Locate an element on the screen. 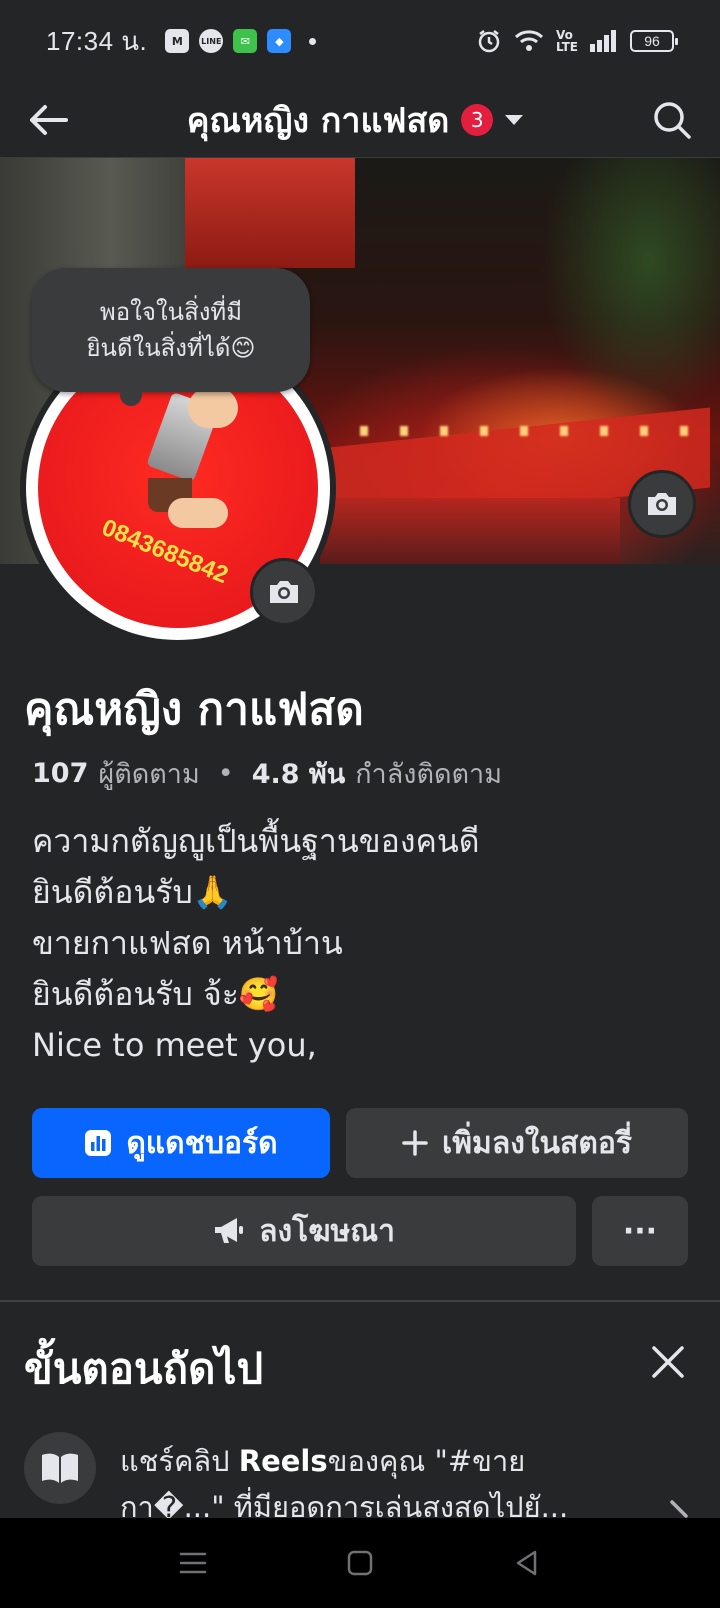 Image resolution: width=720 pixels, height=1608 pixels. more-options-button: ··· is located at coordinates (640, 1231).